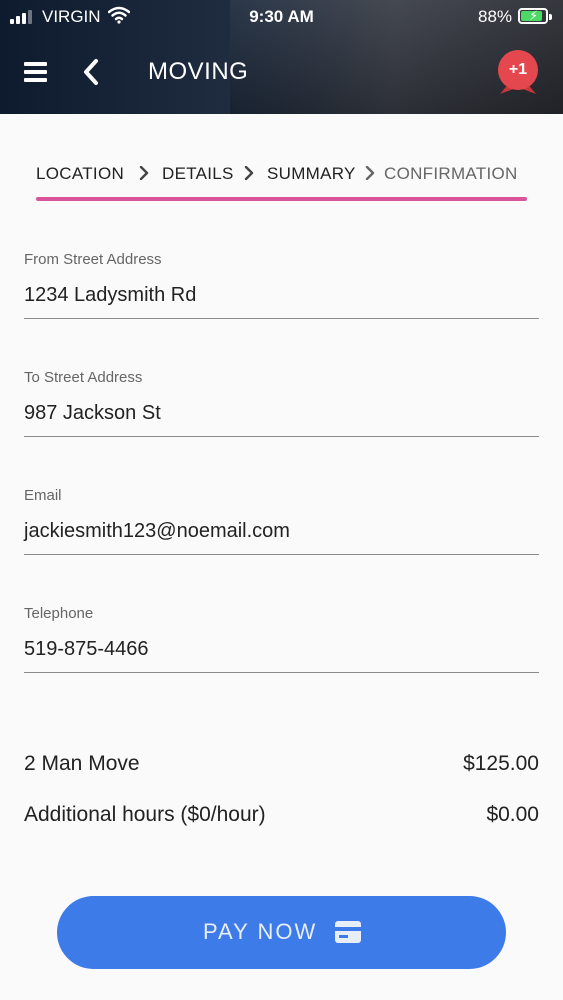  Describe the element at coordinates (157, 531) in the screenshot. I see `email-value: jackiesmith123@noemail.com` at that location.